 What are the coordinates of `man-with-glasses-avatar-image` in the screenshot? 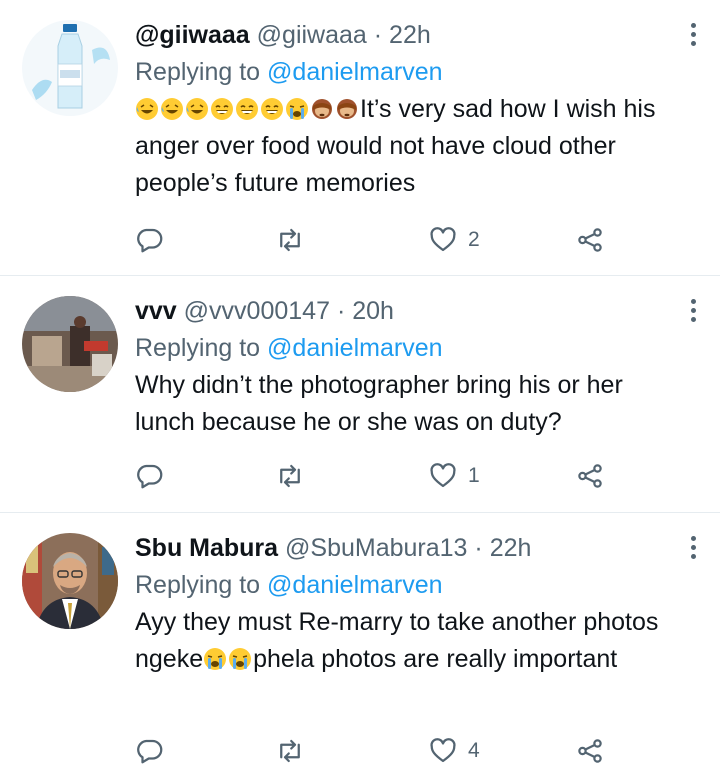 It's located at (70, 581).